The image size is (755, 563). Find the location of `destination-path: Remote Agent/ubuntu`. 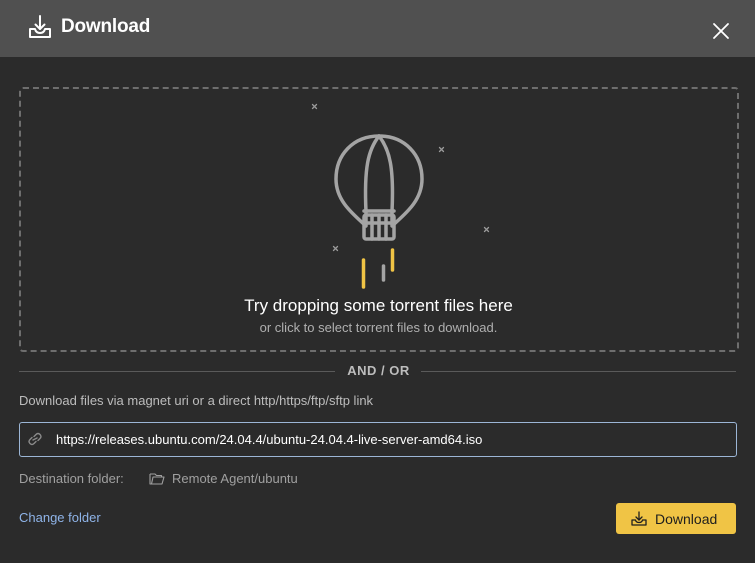

destination-path: Remote Agent/ubuntu is located at coordinates (235, 478).